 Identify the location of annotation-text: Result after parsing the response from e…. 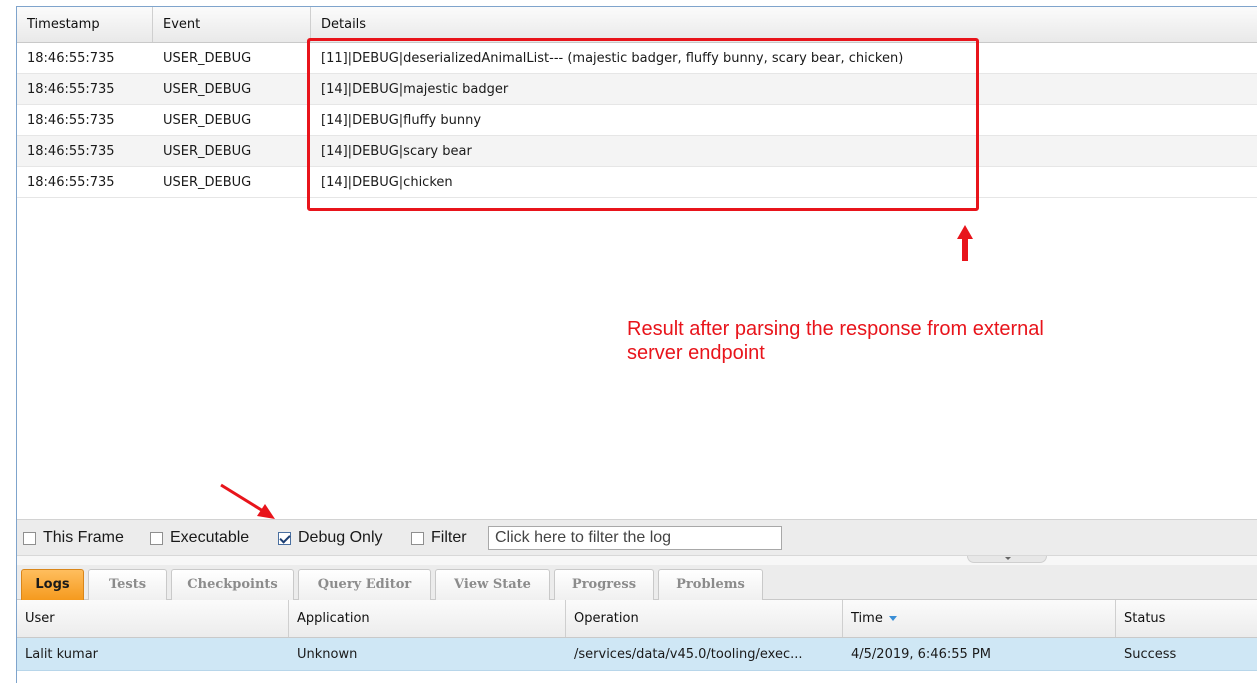
(835, 341).